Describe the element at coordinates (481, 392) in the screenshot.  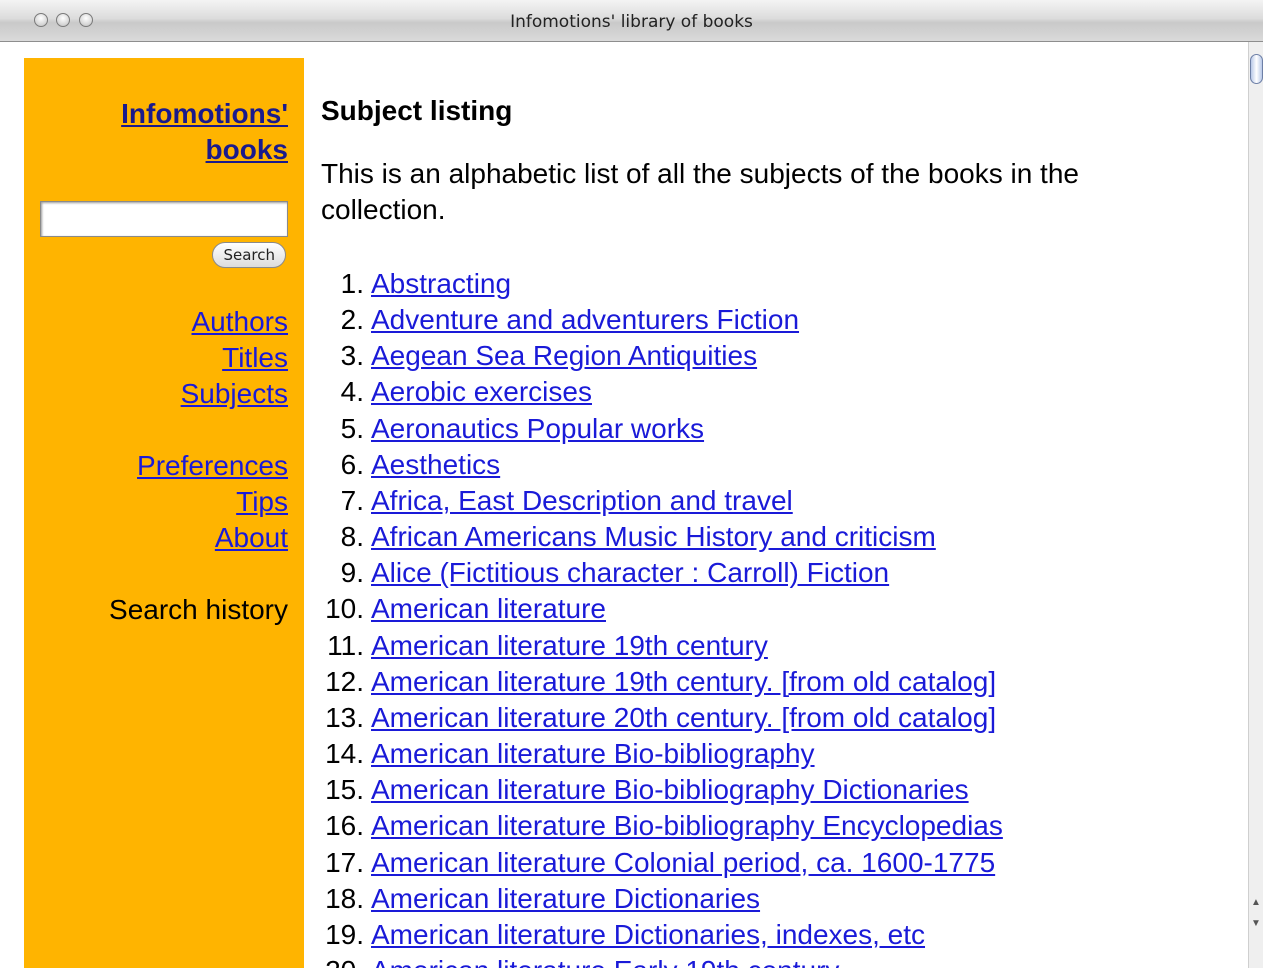
I see `subject-link: Aerobic exercises` at that location.